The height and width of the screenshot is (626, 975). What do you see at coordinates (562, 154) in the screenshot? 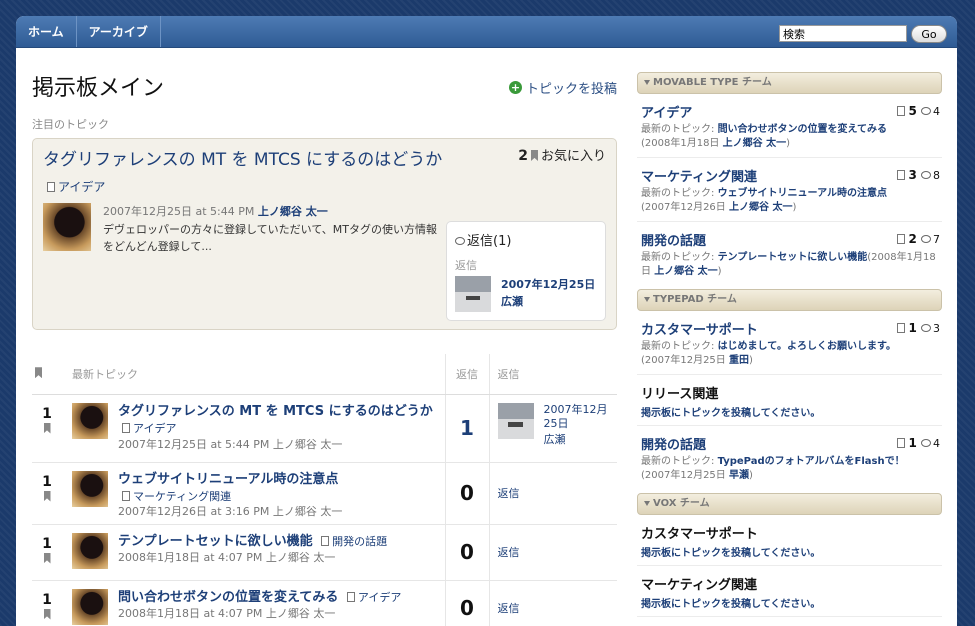
I see `featured-favorites: 2 お気に入り` at bounding box center [562, 154].